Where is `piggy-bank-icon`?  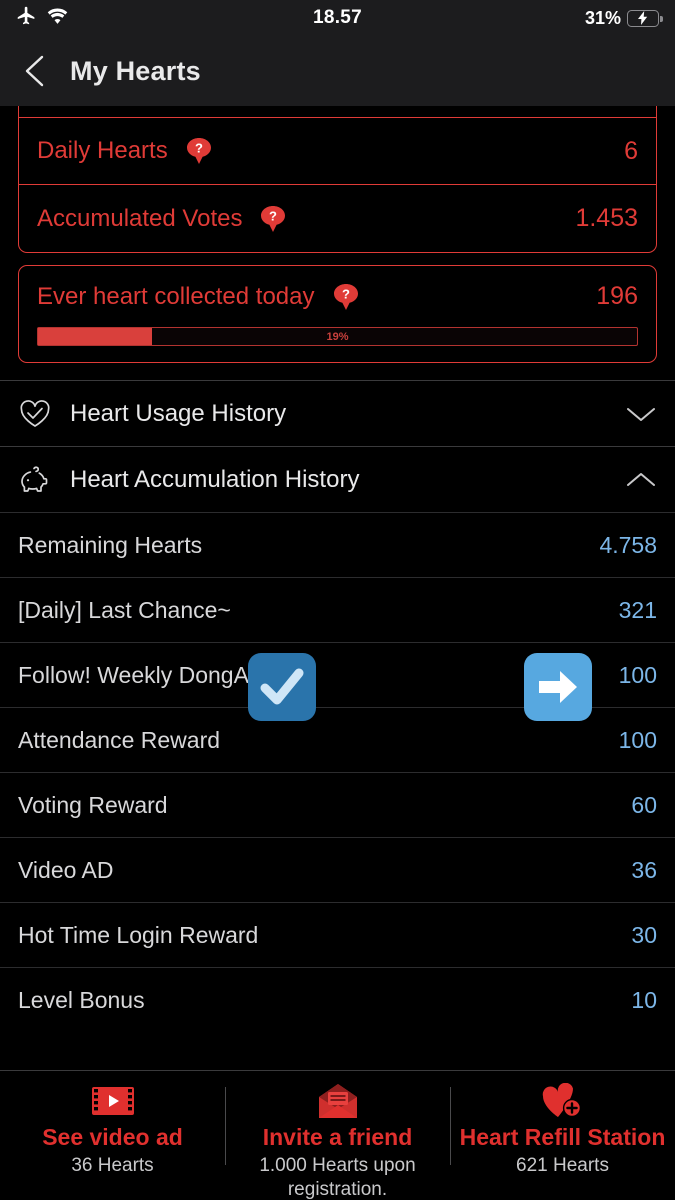
piggy-bank-icon is located at coordinates (37, 480).